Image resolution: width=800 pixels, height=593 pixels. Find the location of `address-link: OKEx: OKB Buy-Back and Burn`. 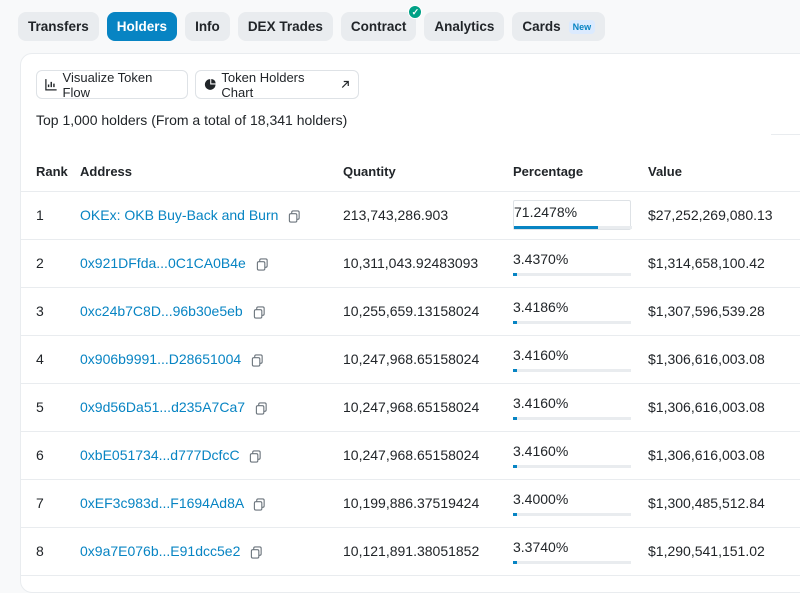

address-link: OKEx: OKB Buy-Back and Burn is located at coordinates (179, 215).